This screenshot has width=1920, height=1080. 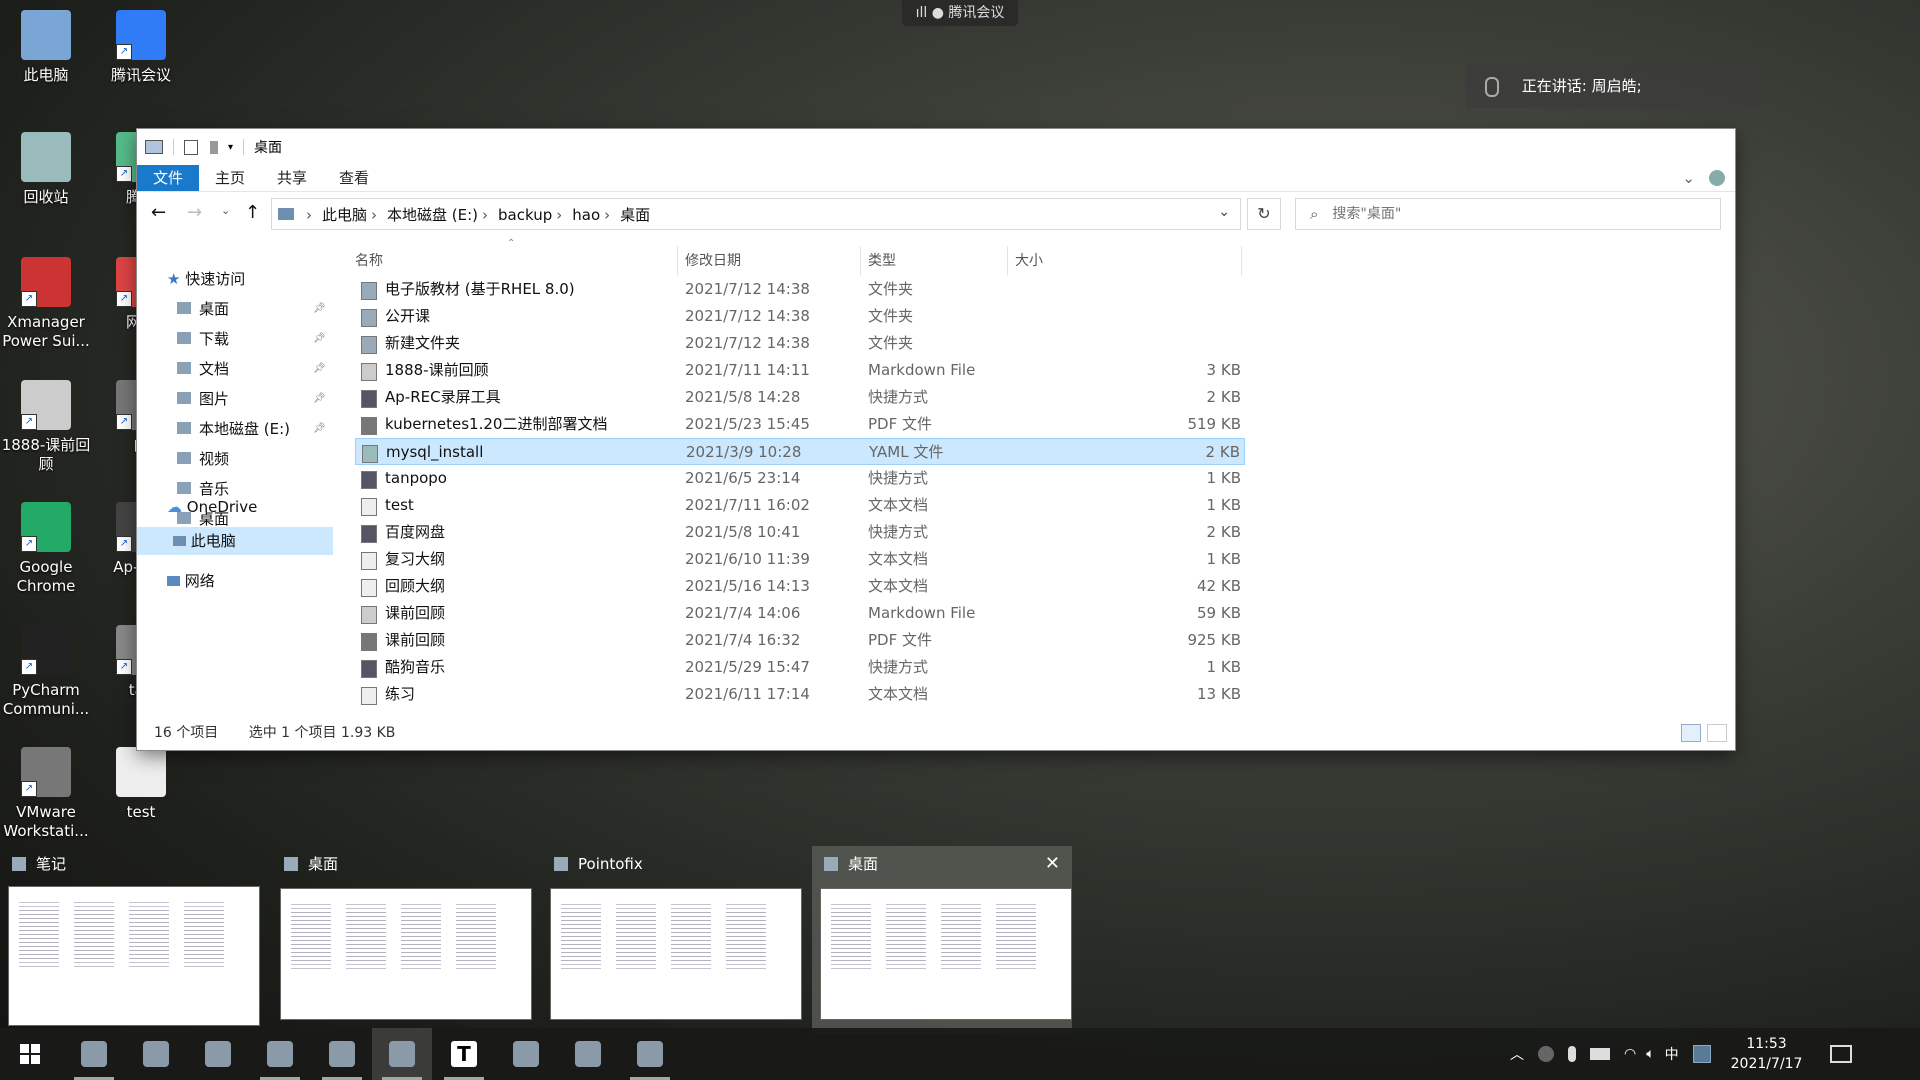 What do you see at coordinates (1029, 261) in the screenshot?
I see `column-size: 大小` at bounding box center [1029, 261].